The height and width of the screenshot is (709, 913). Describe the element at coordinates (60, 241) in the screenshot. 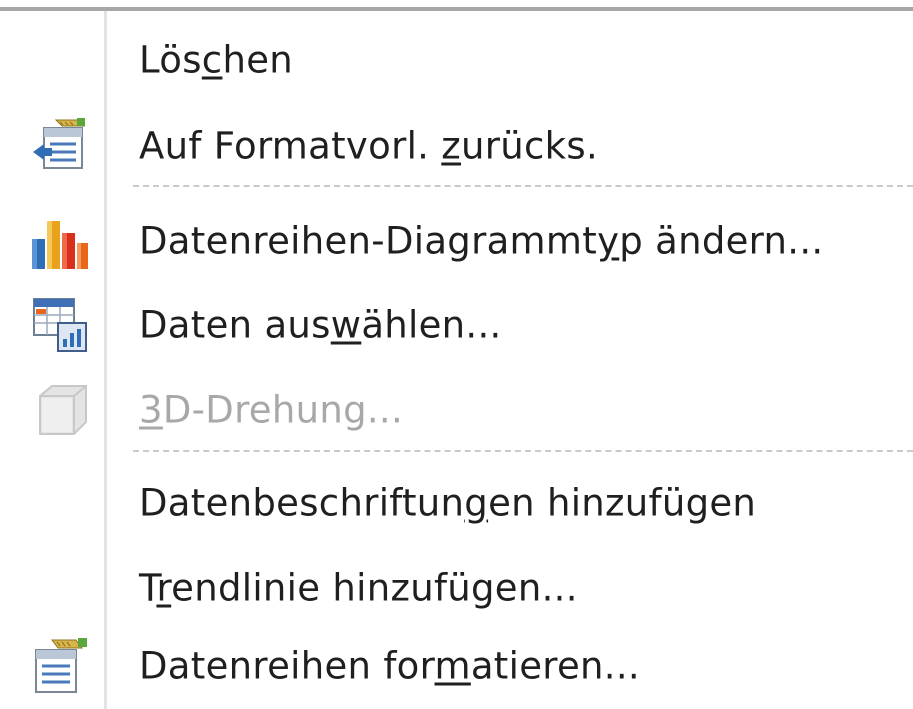

I see `bar-chart-icon` at that location.